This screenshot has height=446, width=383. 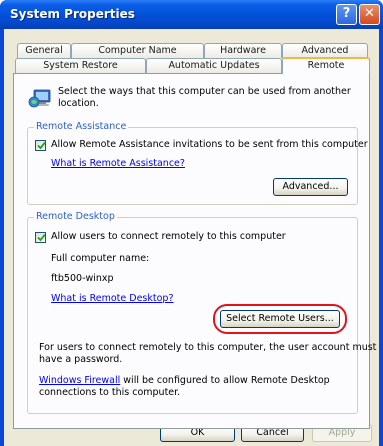 I want to click on firewall-note-line2: connections to this computer., so click(x=110, y=392).